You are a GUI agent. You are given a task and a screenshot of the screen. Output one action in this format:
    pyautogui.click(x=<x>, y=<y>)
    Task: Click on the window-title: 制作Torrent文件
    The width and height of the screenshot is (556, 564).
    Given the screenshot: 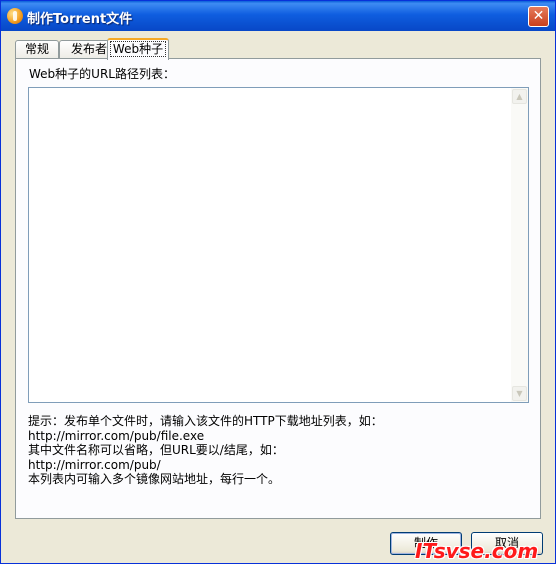 What is the action you would take?
    pyautogui.click(x=80, y=19)
    